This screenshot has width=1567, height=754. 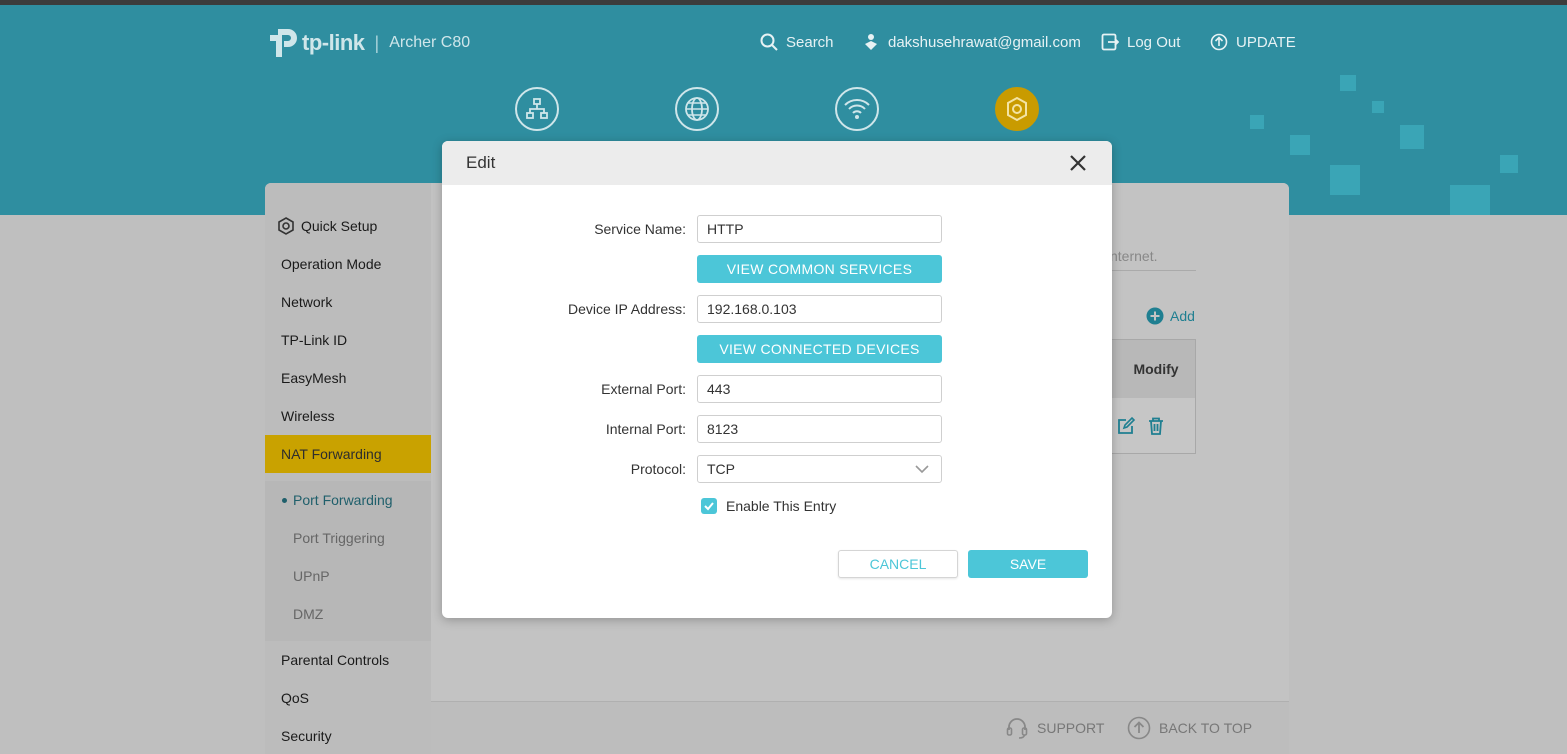 What do you see at coordinates (777, 163) in the screenshot?
I see `dialog-header: Edit` at bounding box center [777, 163].